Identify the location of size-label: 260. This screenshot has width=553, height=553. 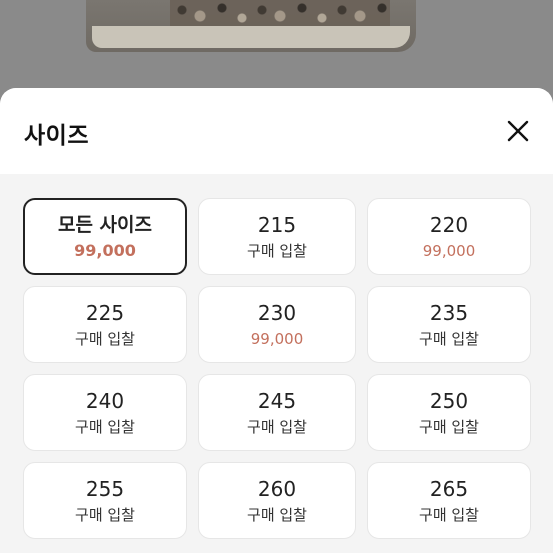
(277, 488).